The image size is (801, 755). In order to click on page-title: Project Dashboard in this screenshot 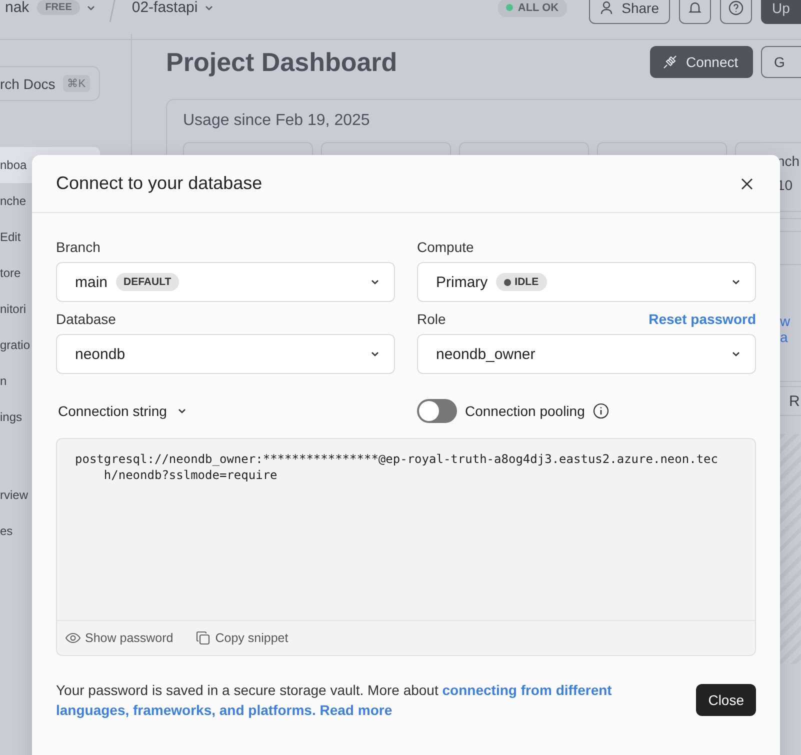, I will do `click(282, 62)`.